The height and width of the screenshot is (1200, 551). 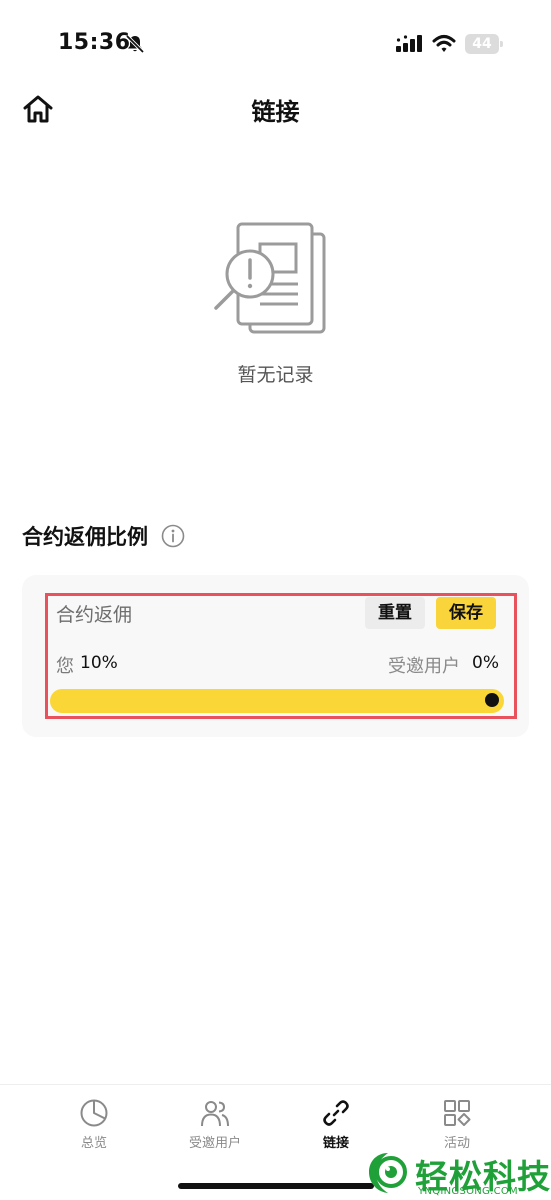 What do you see at coordinates (335, 1143) in the screenshot?
I see `tab-label: 链接` at bounding box center [335, 1143].